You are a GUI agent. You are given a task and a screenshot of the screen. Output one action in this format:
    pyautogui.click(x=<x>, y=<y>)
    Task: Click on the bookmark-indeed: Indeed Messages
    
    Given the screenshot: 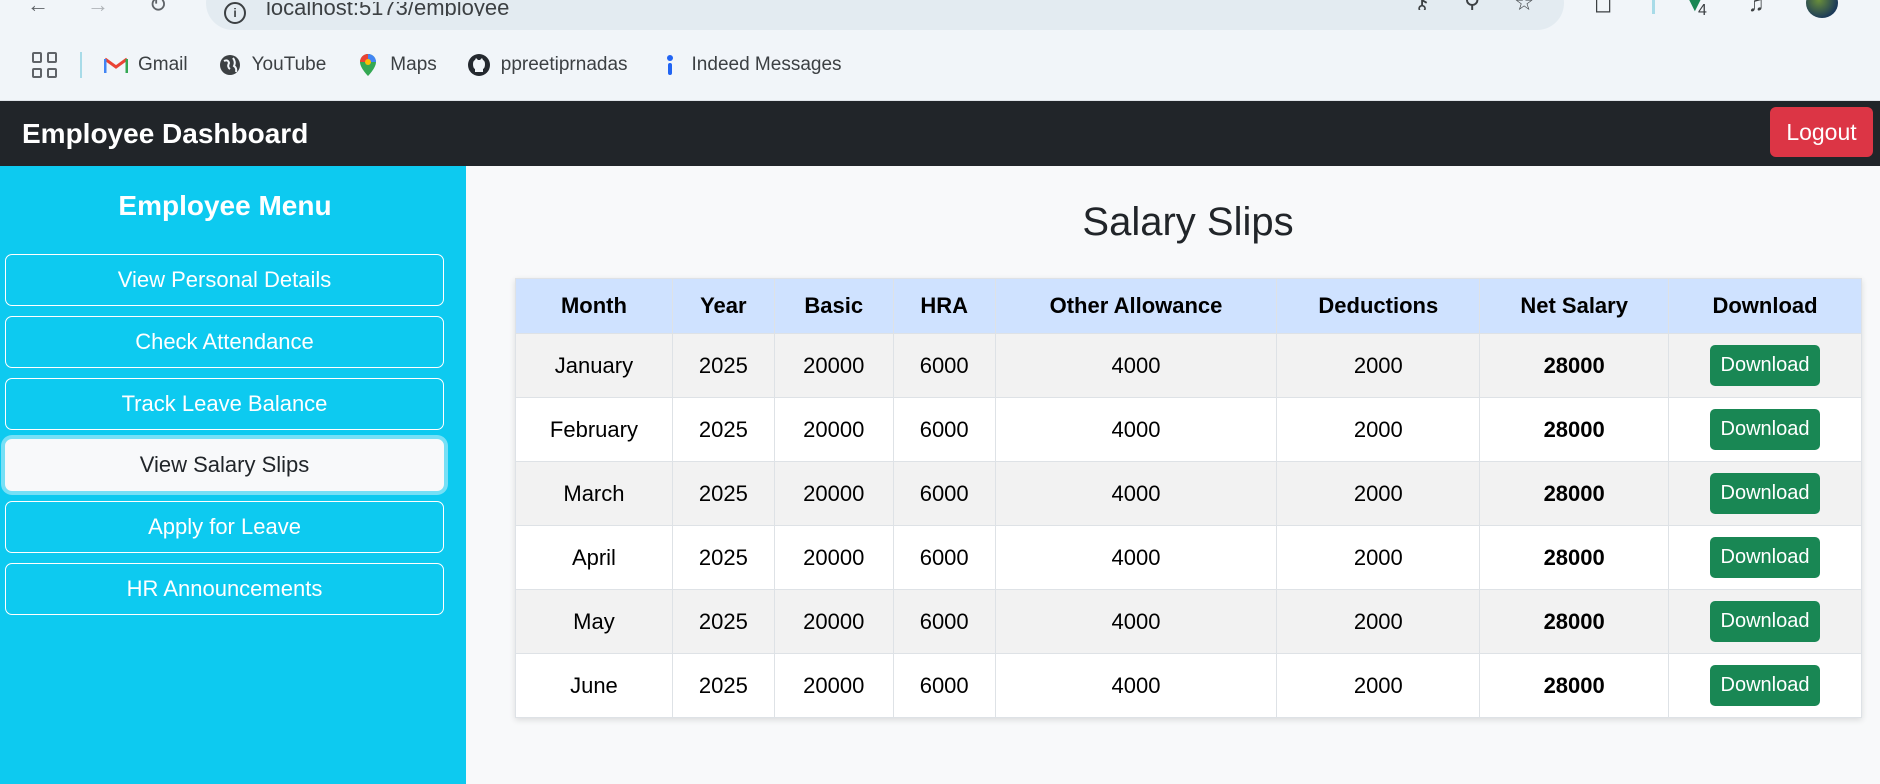 What is the action you would take?
    pyautogui.click(x=750, y=65)
    